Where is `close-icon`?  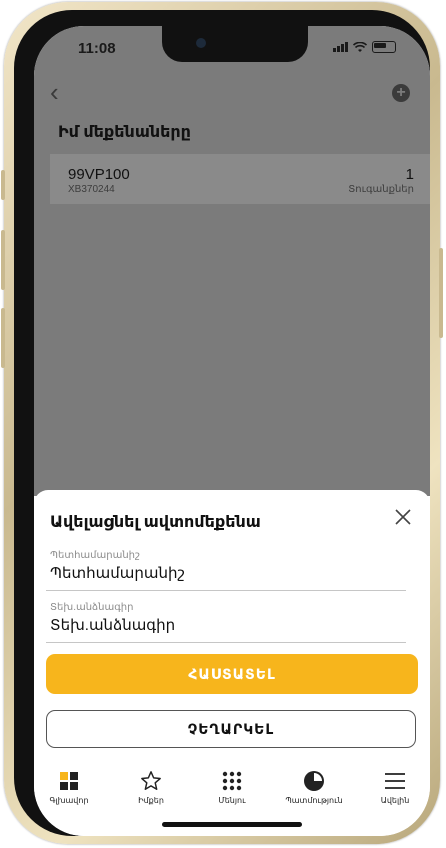 close-icon is located at coordinates (403, 517).